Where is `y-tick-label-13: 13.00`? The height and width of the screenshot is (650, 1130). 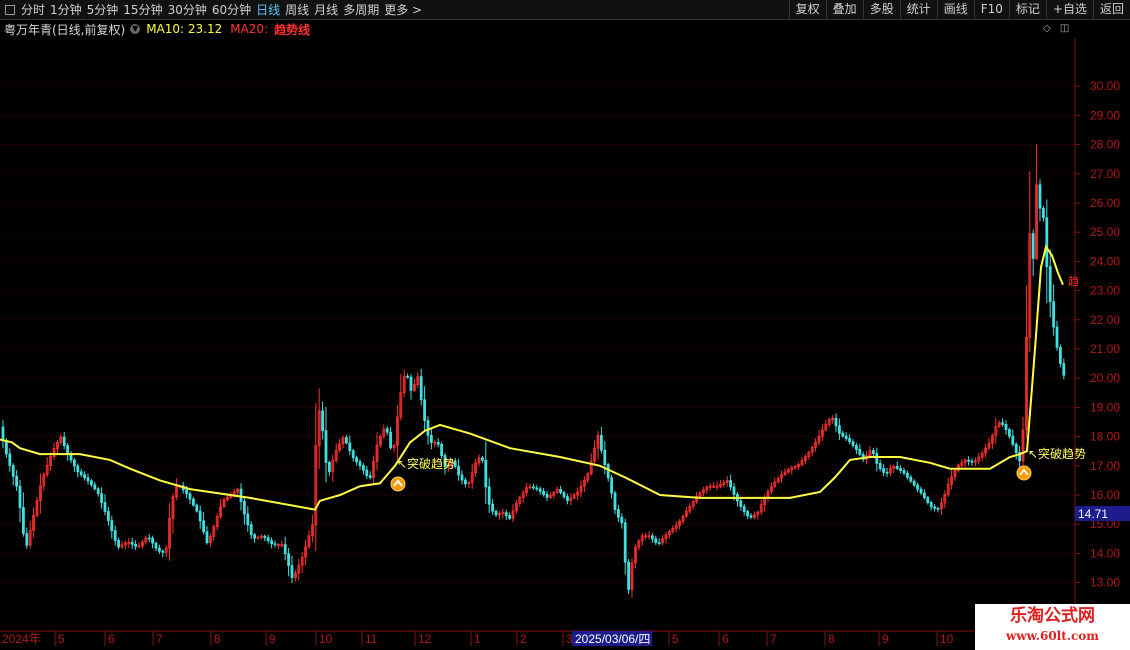 y-tick-label-13: 13.00 is located at coordinates (1105, 583).